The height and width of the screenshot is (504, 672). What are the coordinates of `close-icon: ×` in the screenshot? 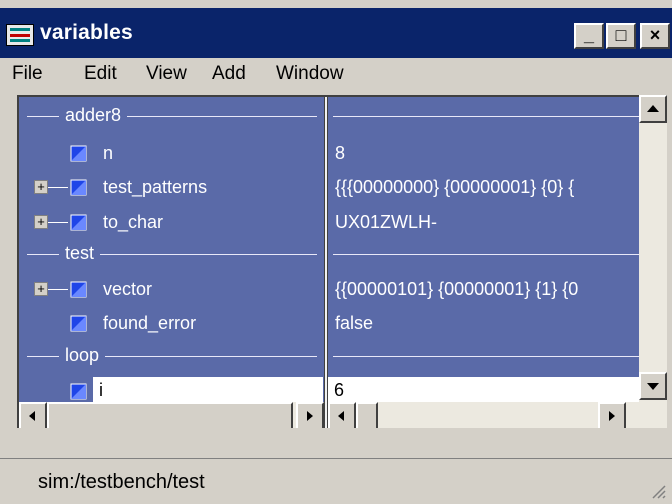 It's located at (655, 35).